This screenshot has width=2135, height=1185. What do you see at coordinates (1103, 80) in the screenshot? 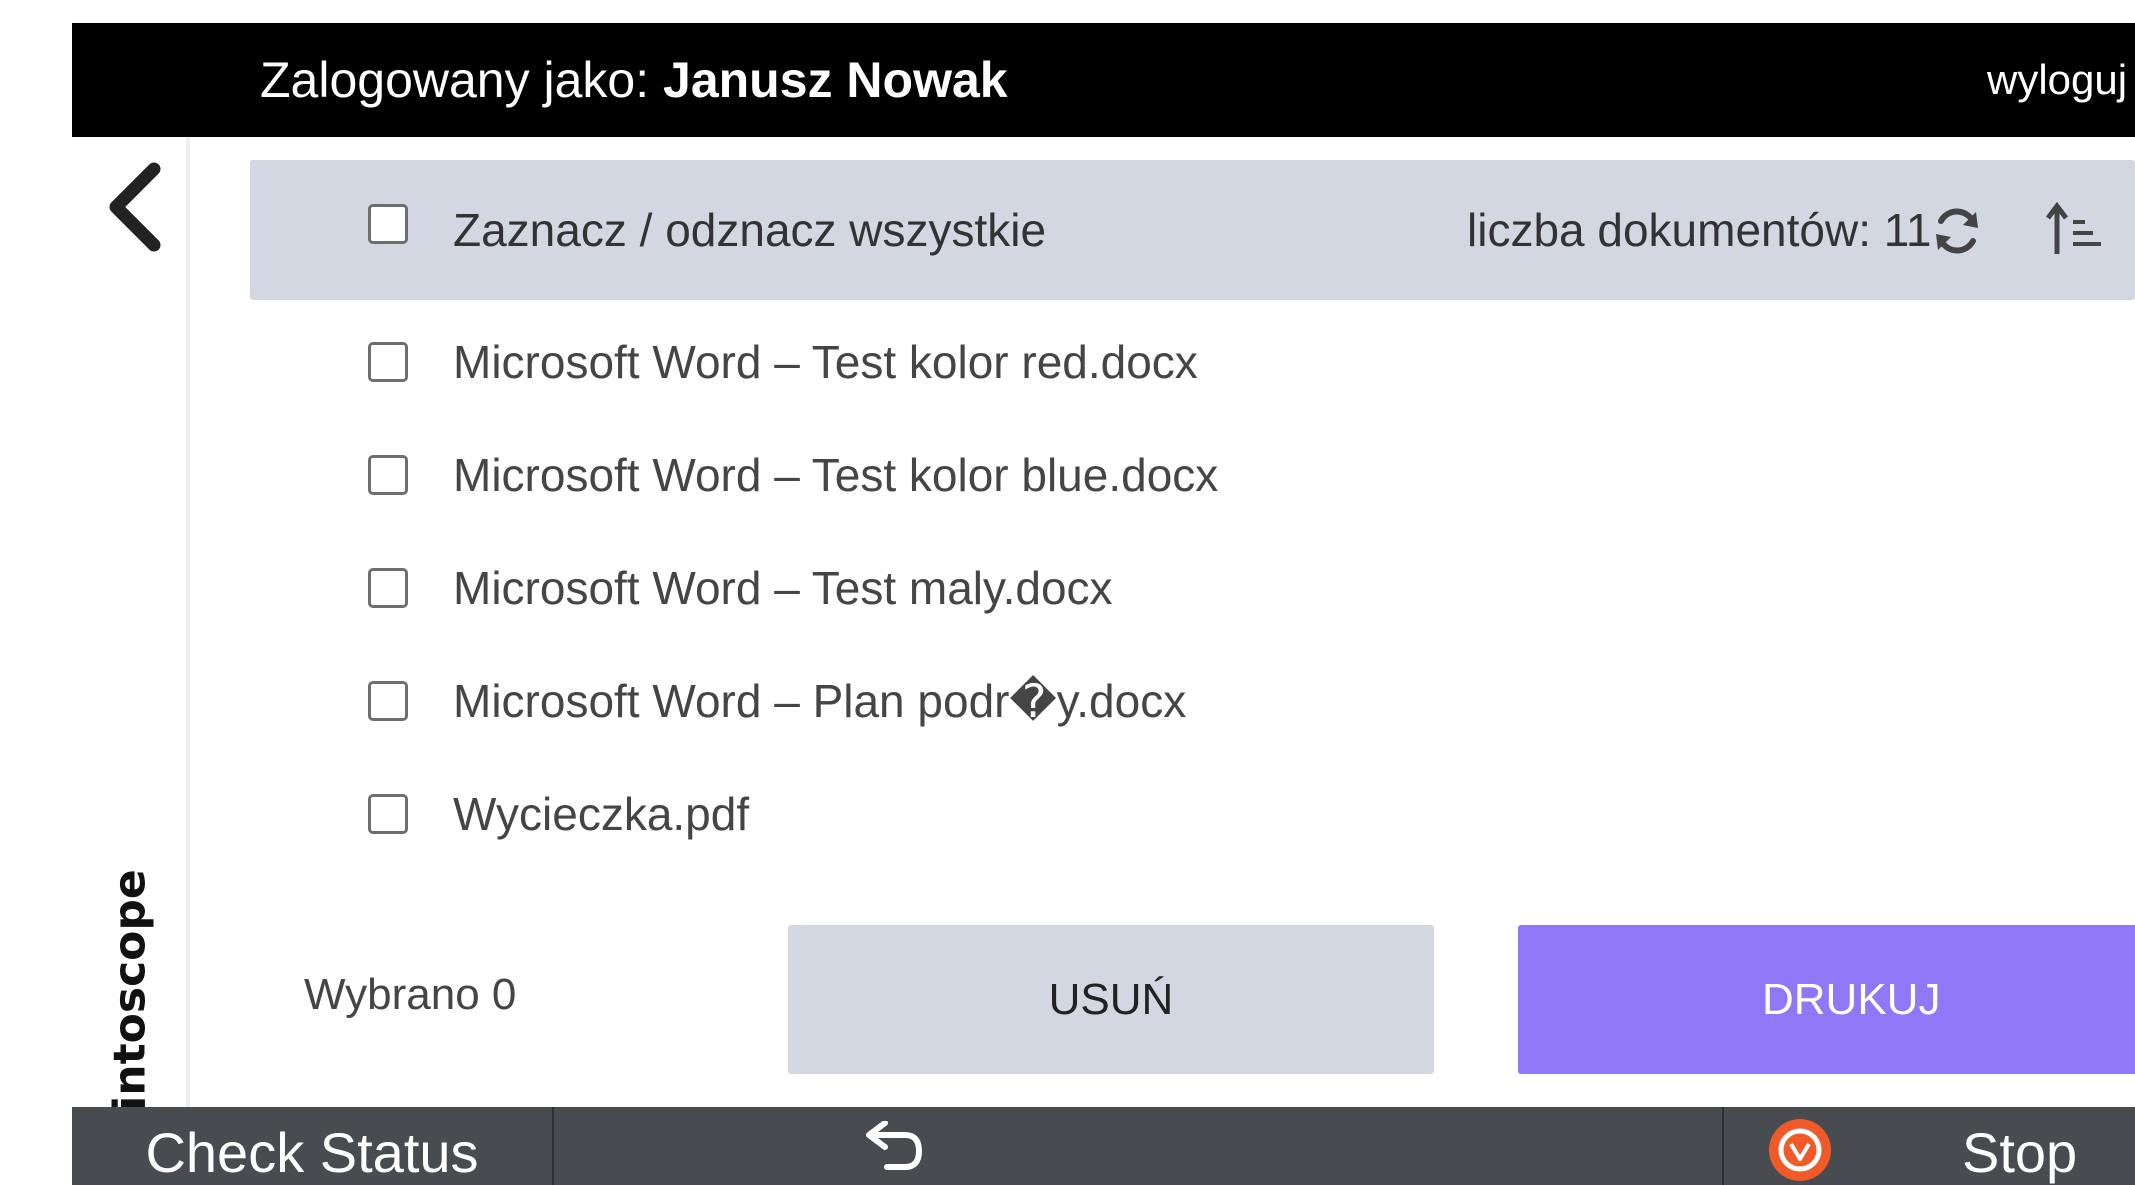
I see `top-bar: Zalogowany jako: Janusz Nowak wyloguj` at bounding box center [1103, 80].